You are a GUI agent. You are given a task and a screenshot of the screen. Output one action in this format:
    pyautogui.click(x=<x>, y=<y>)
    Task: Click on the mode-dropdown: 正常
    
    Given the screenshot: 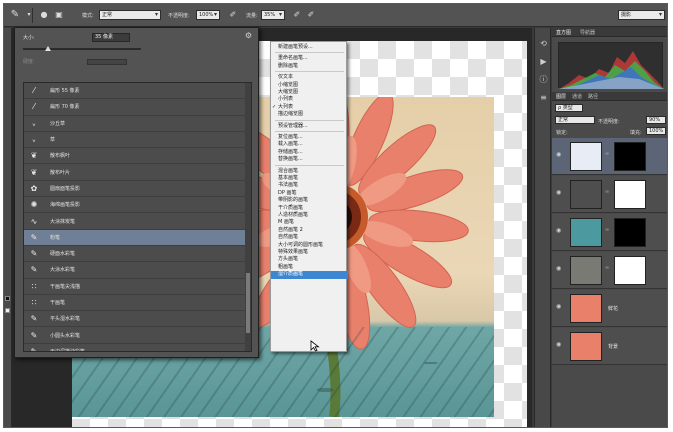 What is the action you would take?
    pyautogui.click(x=130, y=15)
    